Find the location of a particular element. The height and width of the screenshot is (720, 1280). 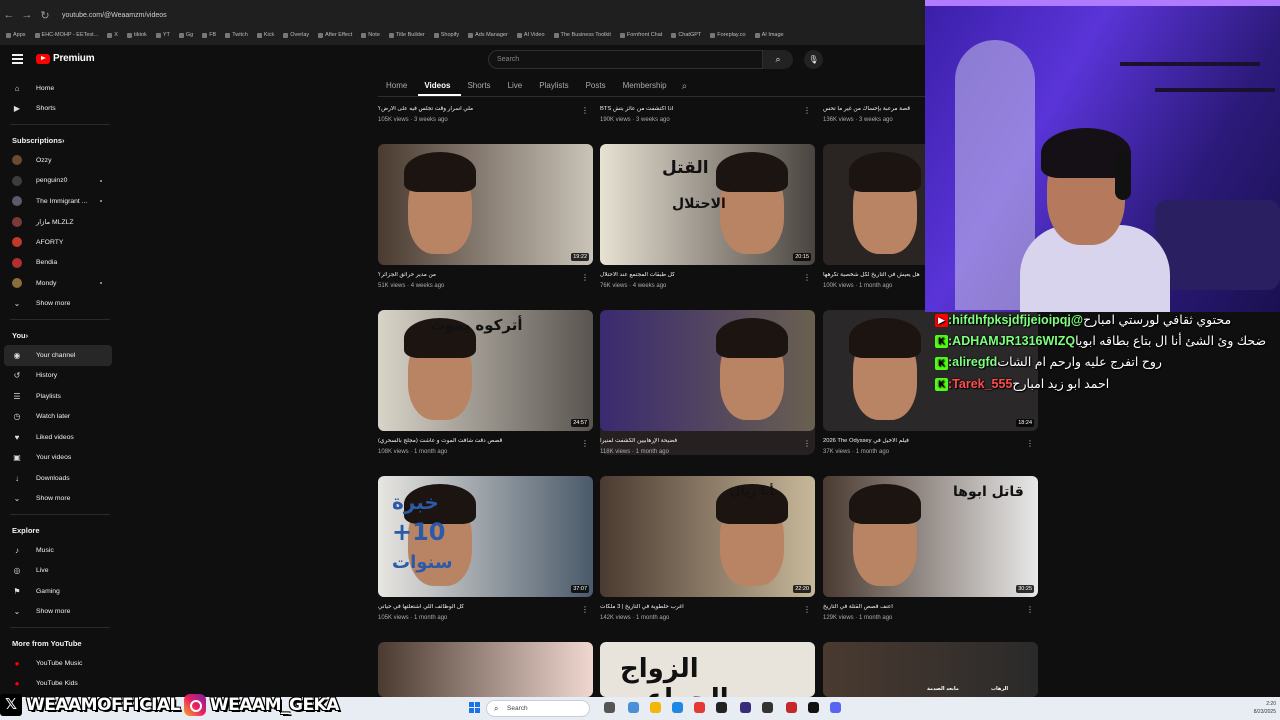

subscription-item: مازار MLZLZ is located at coordinates (60, 222).